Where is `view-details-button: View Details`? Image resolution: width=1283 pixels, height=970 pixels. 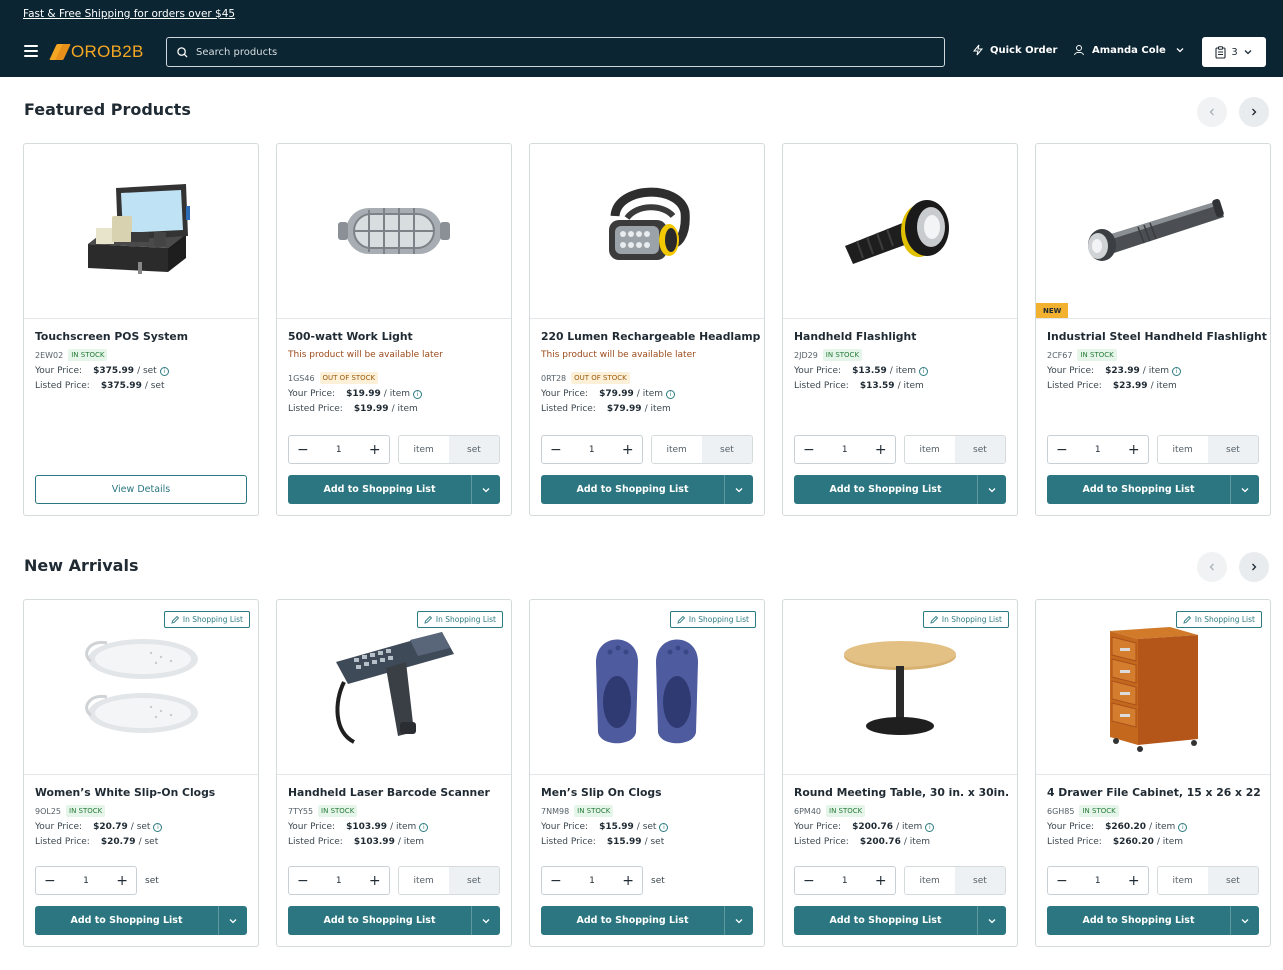
view-details-button: View Details is located at coordinates (141, 489).